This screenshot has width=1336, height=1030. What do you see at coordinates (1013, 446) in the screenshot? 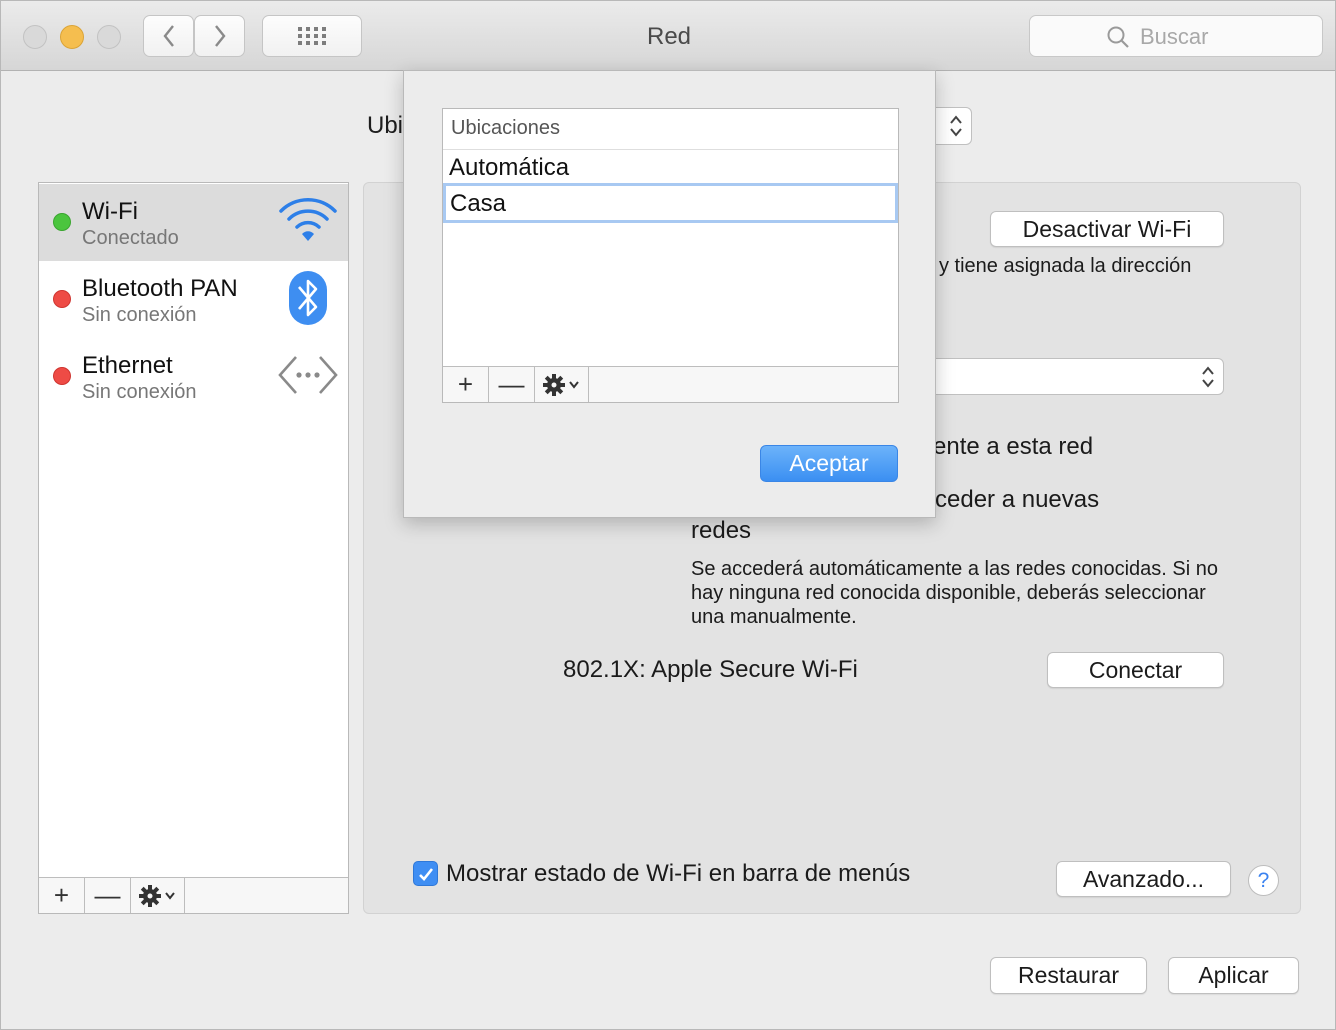
I see `auto-join-label: ente a esta red` at bounding box center [1013, 446].